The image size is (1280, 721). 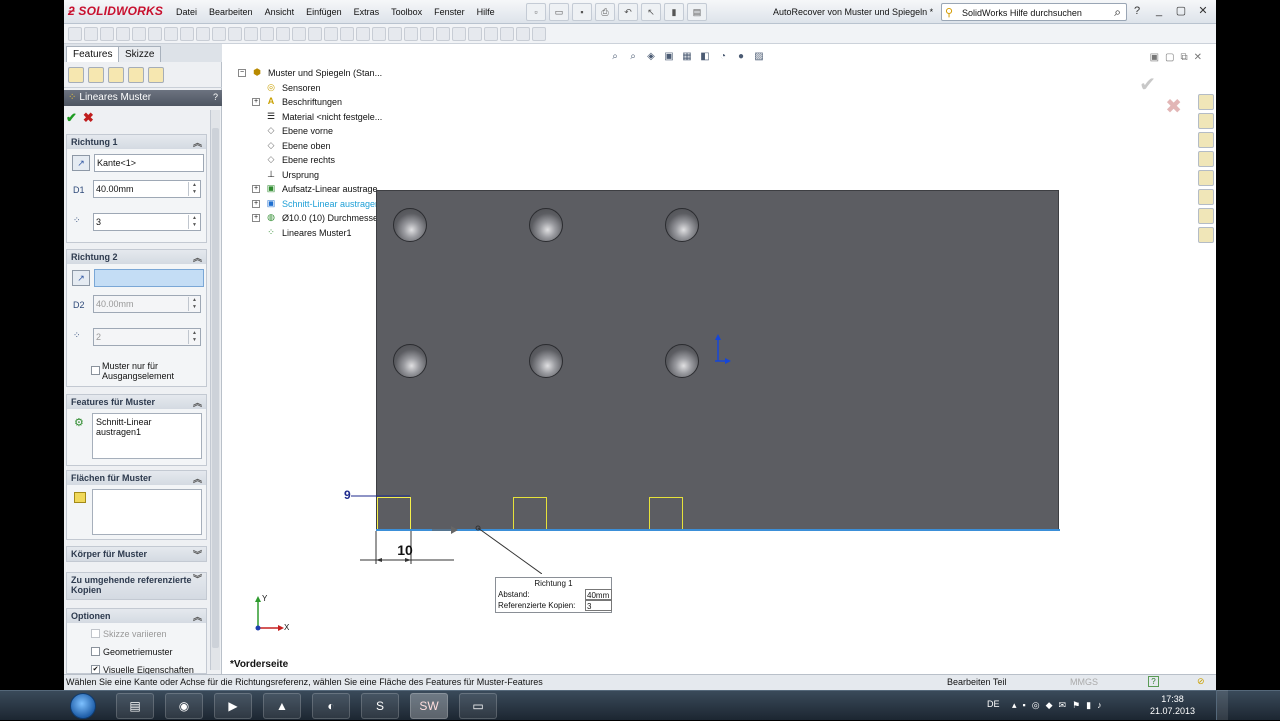 I want to click on faces-list, so click(x=147, y=512).